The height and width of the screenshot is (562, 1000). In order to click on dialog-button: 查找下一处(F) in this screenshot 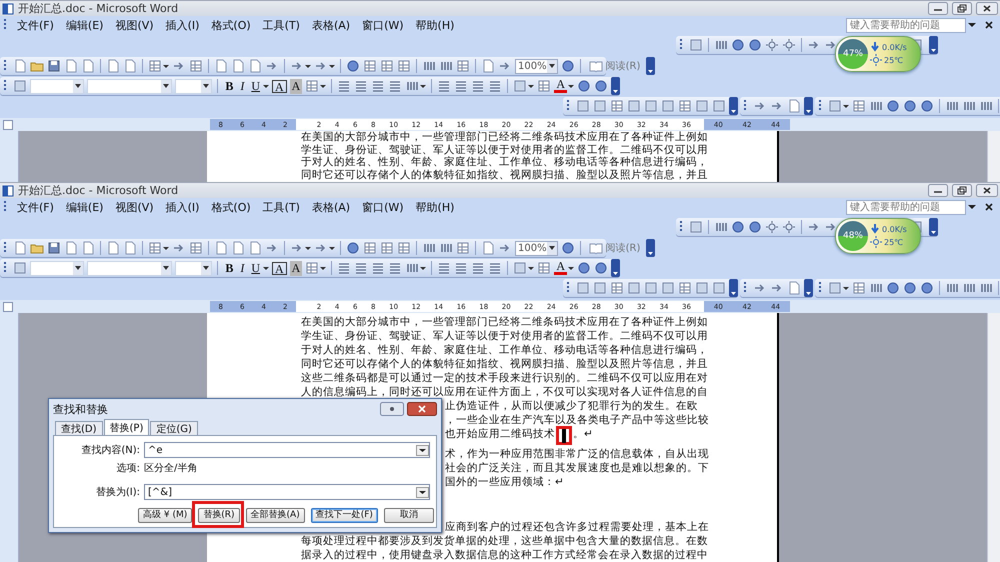, I will do `click(344, 515)`.